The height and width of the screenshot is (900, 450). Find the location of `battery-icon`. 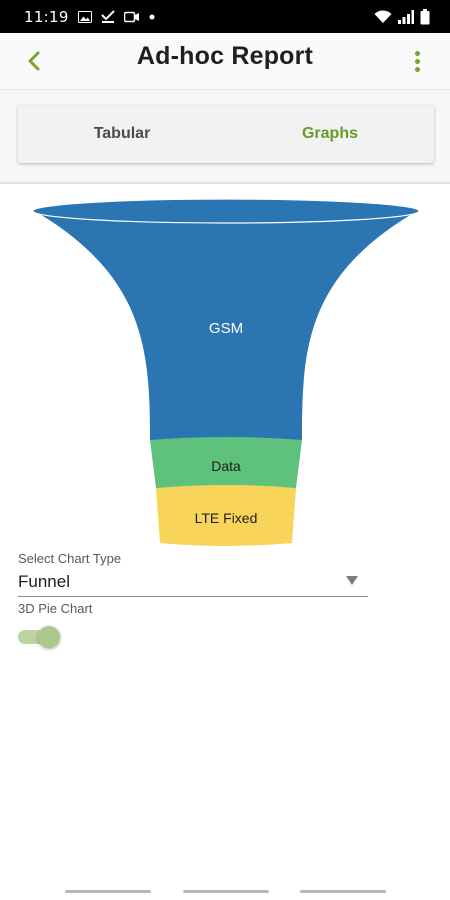

battery-icon is located at coordinates (425, 16).